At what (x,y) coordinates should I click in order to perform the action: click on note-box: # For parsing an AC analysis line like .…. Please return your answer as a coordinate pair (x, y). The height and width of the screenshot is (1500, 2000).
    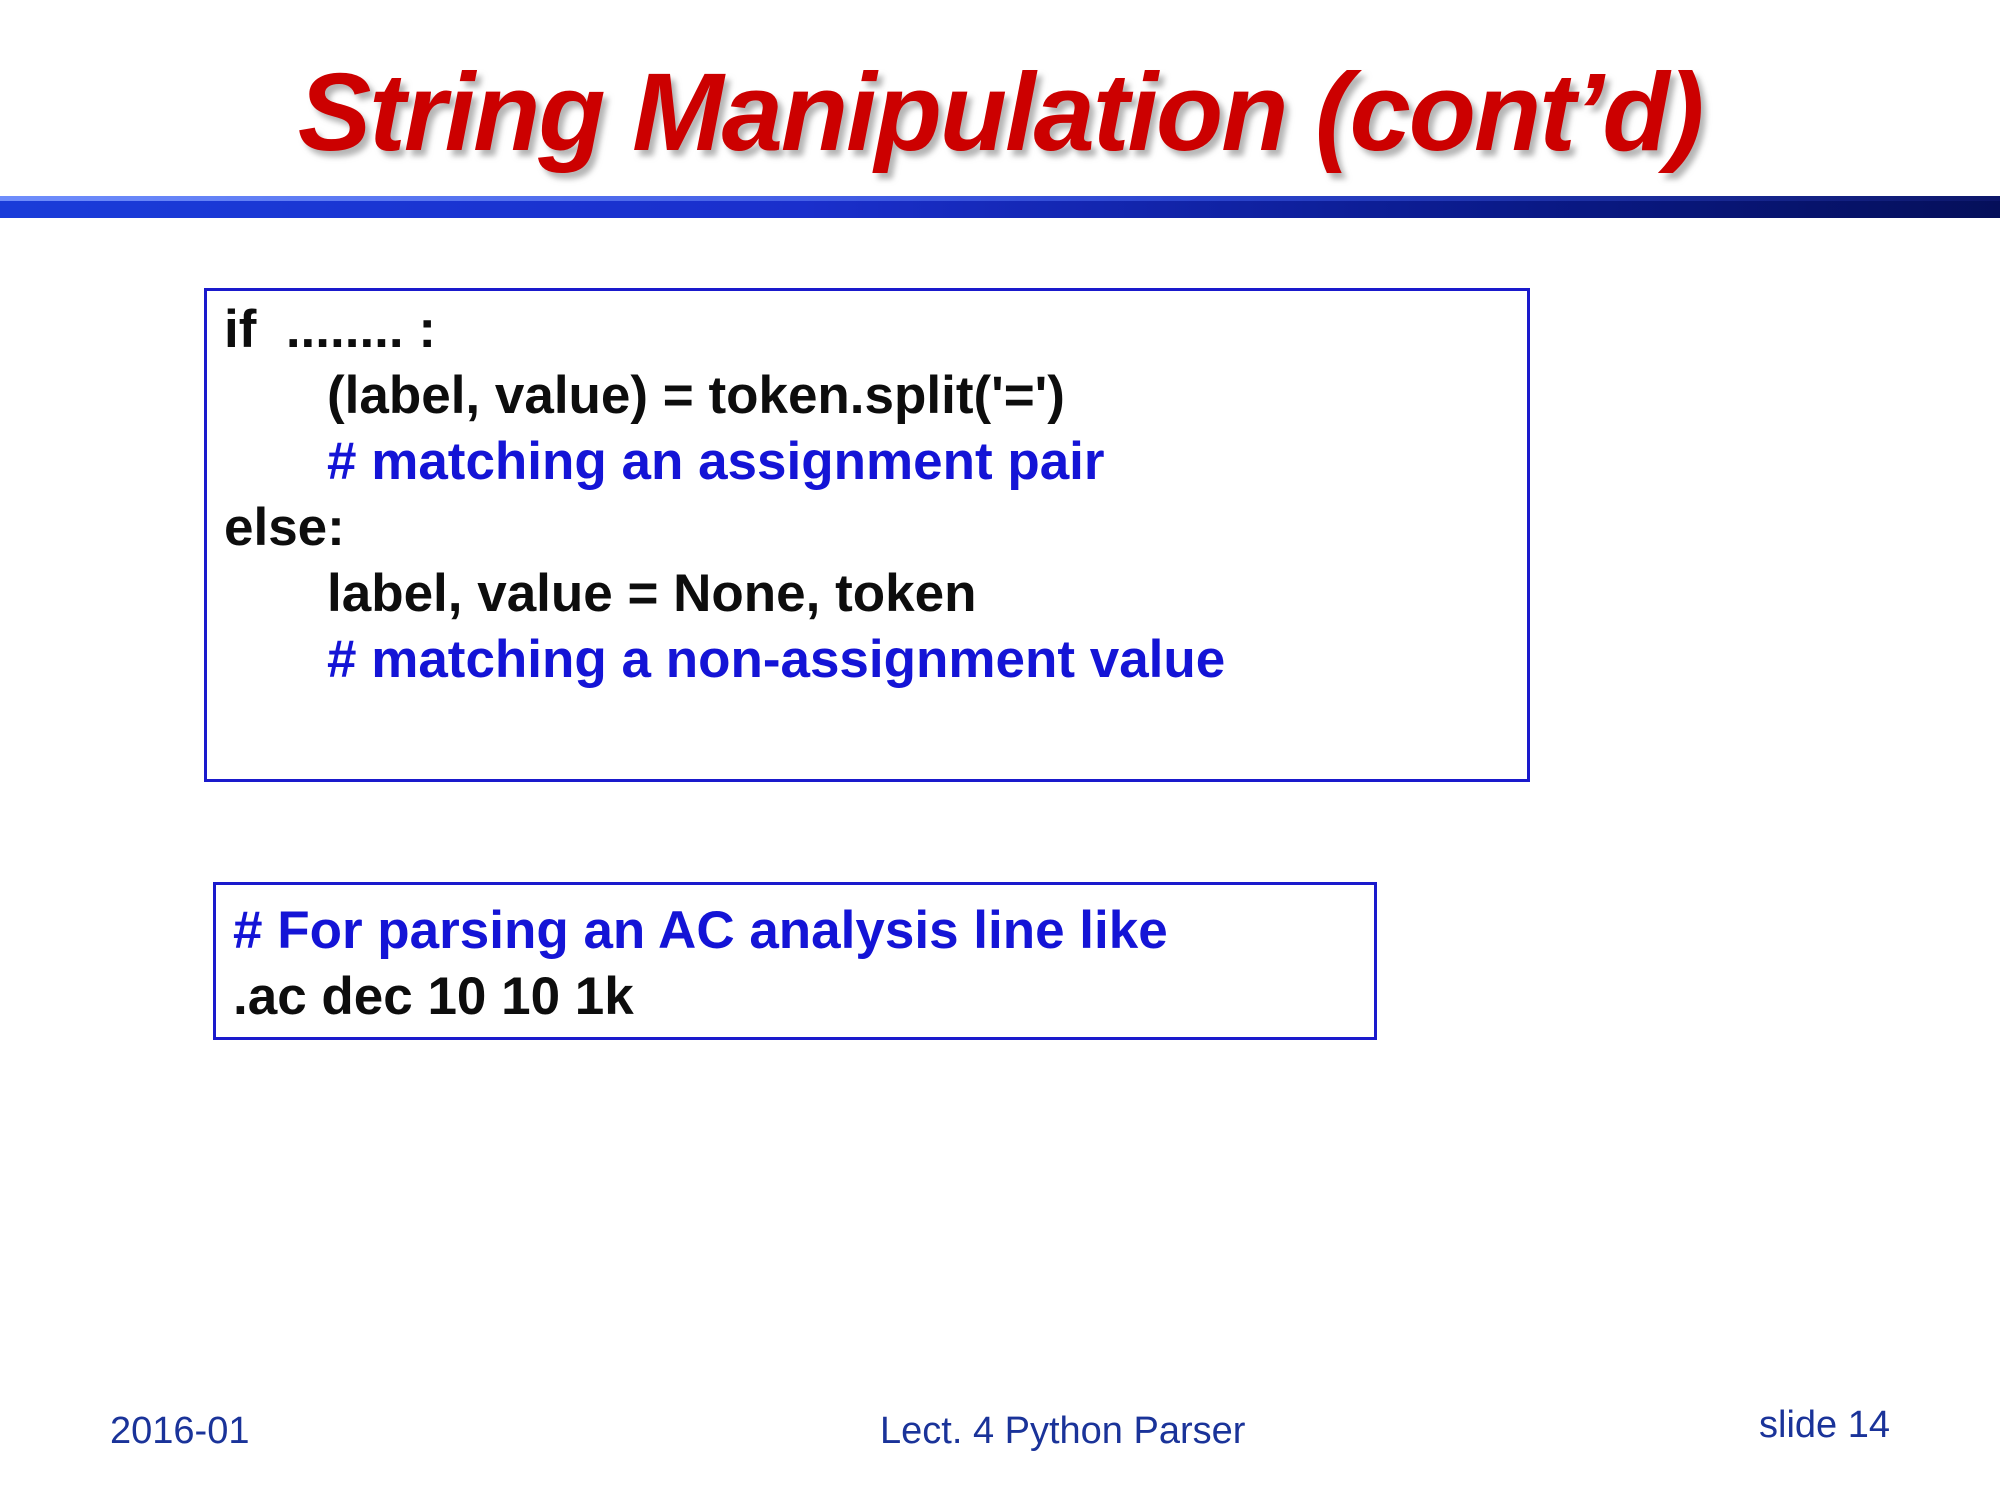
    Looking at the image, I should click on (795, 961).